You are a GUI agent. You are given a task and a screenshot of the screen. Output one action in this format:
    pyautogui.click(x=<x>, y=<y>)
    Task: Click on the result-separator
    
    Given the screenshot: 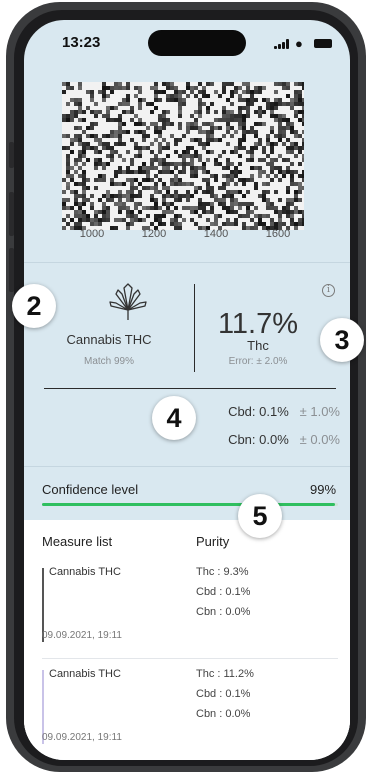 What is the action you would take?
    pyautogui.click(x=190, y=388)
    